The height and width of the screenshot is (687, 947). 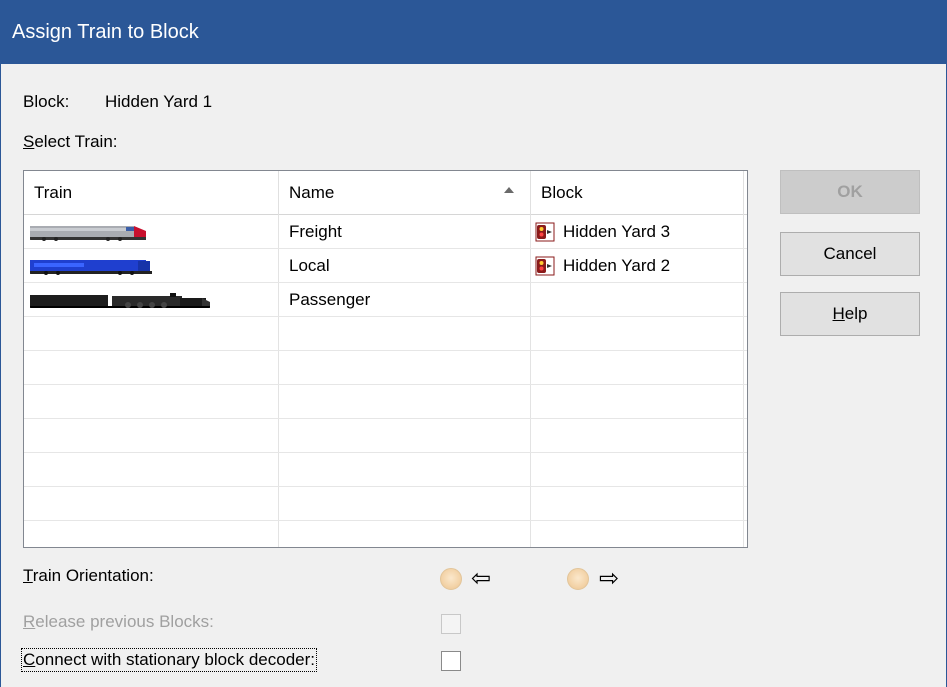 I want to click on orientation-right-radio, so click(x=578, y=579).